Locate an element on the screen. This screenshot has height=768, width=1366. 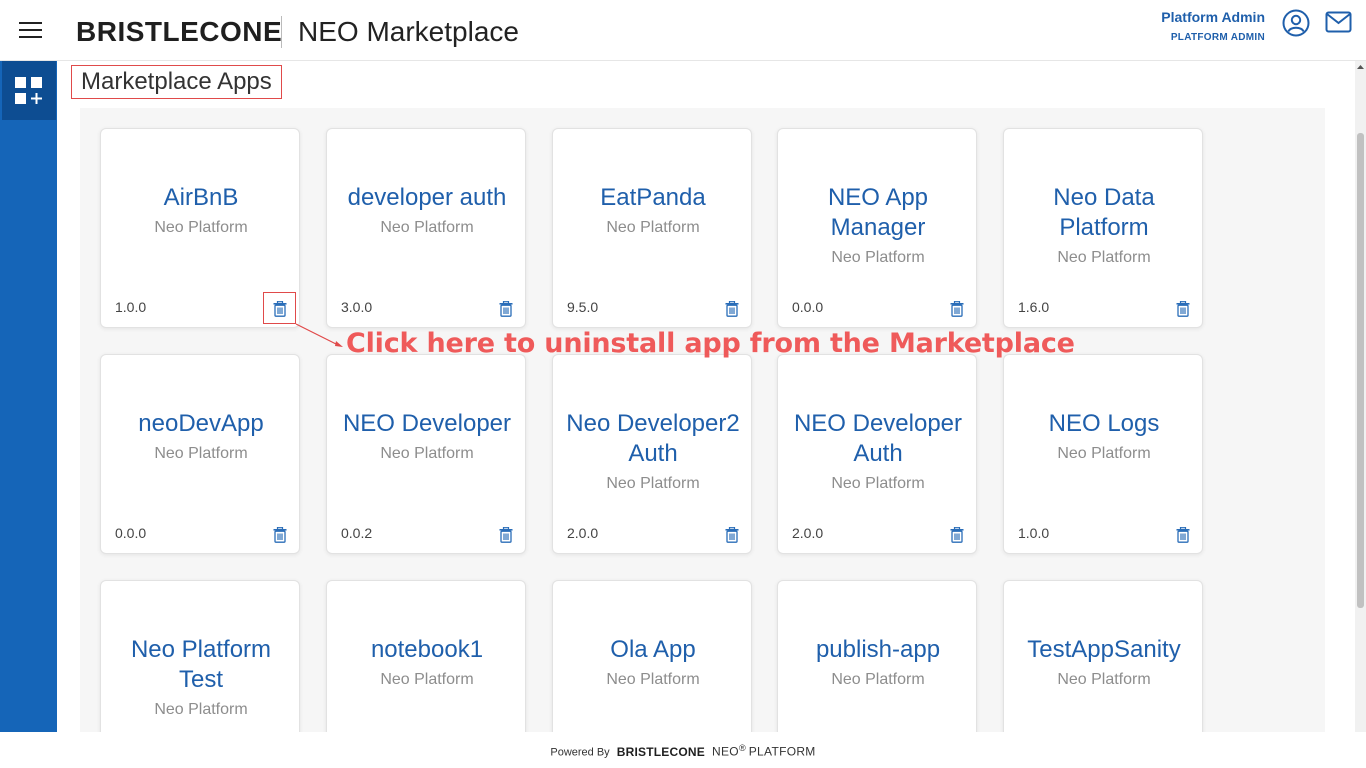
app-card: Neo Platform Test Neo Platform is located at coordinates (200, 656).